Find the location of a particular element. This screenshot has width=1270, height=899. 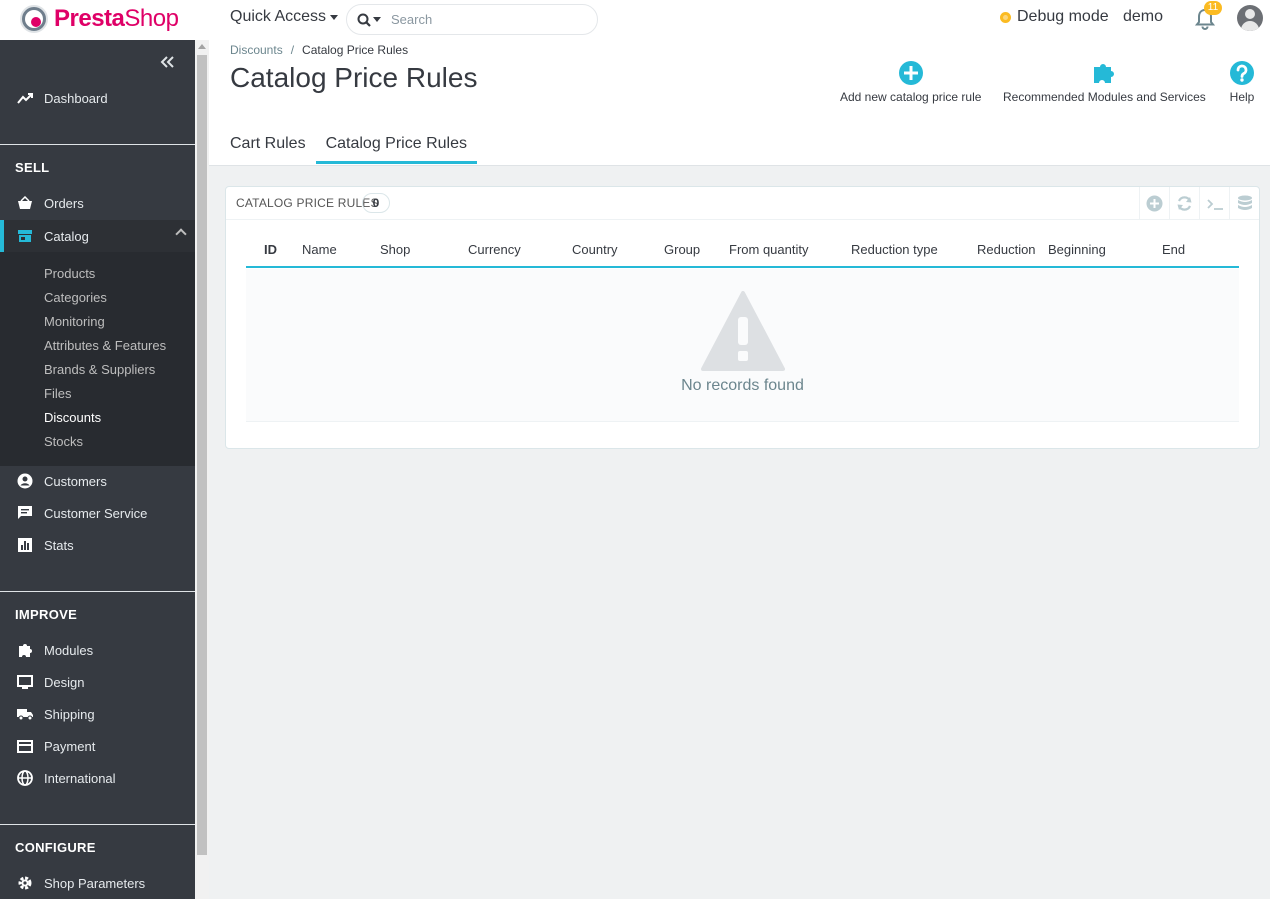

sidebar-item-customers: Customers is located at coordinates (97, 481).